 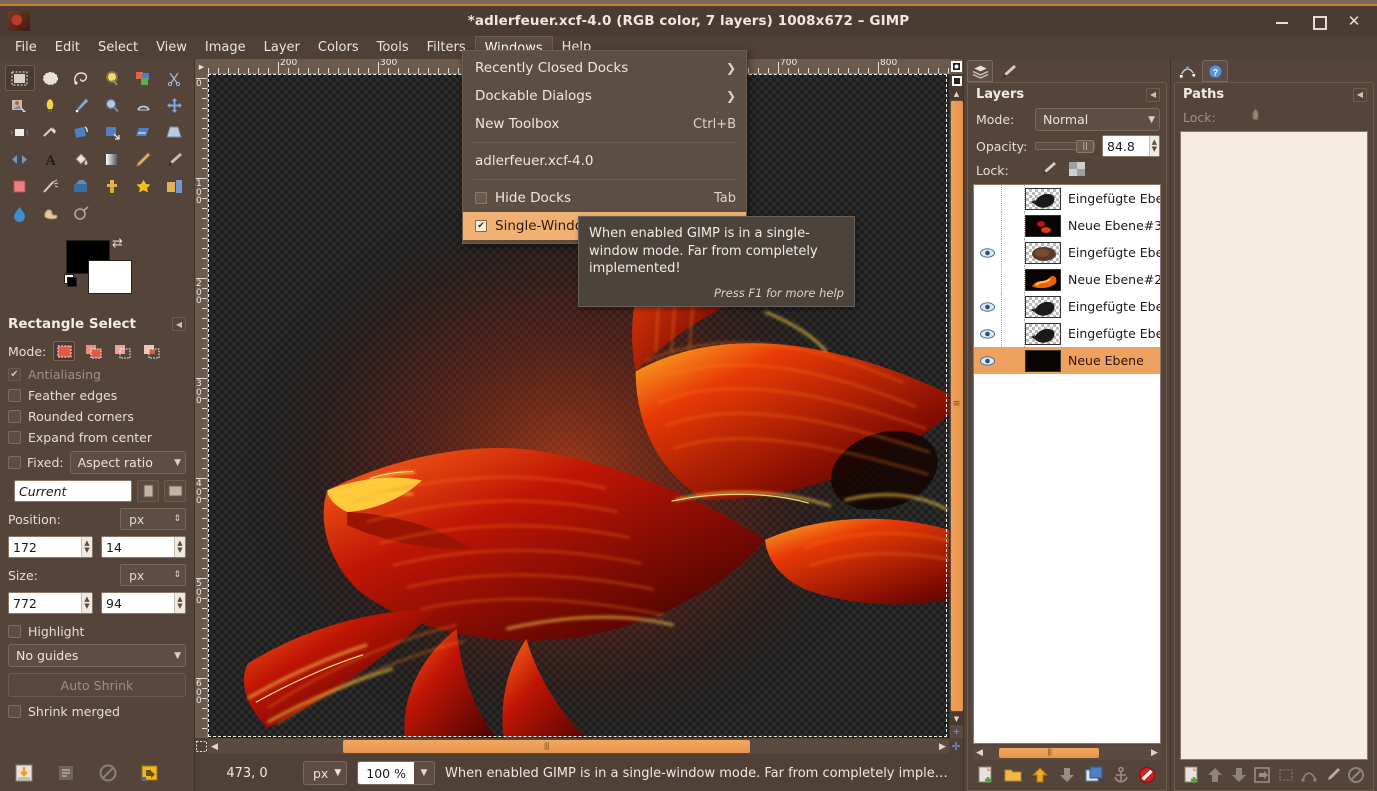 I want to click on position-y-field: ▲▼, so click(x=143, y=547).